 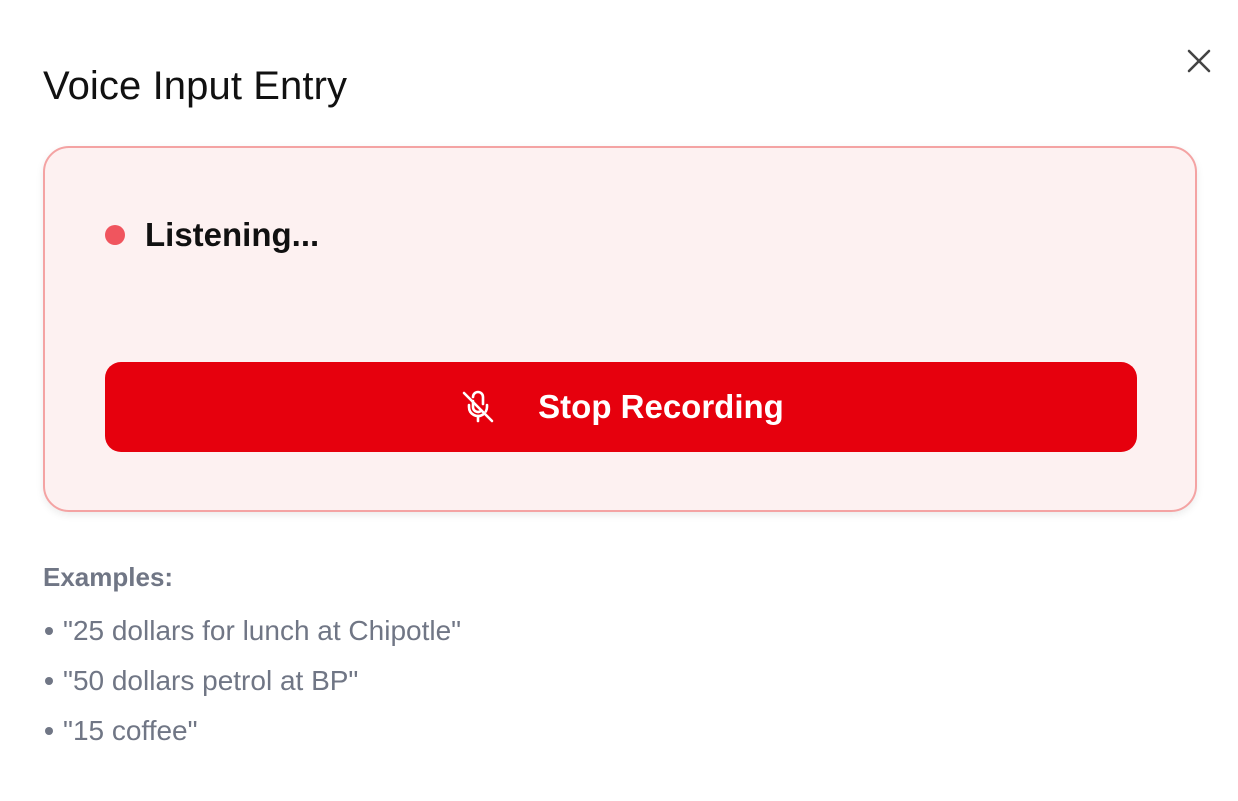 What do you see at coordinates (211, 680) in the screenshot?
I see `example-text: "50 dollars petrol at BP"` at bounding box center [211, 680].